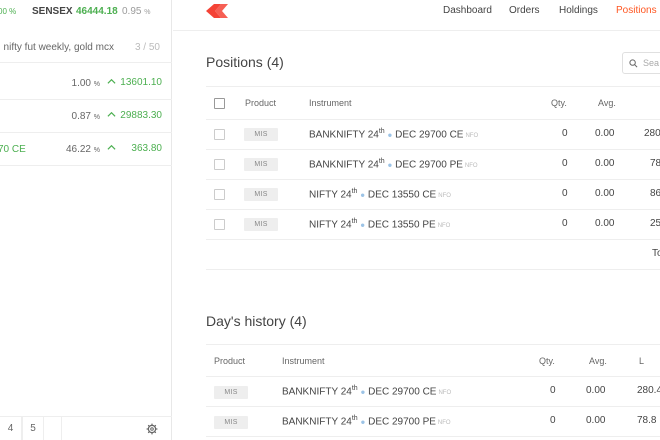 The image size is (660, 440). Describe the element at coordinates (53, 428) in the screenshot. I see `watchlist-page-empty` at that location.